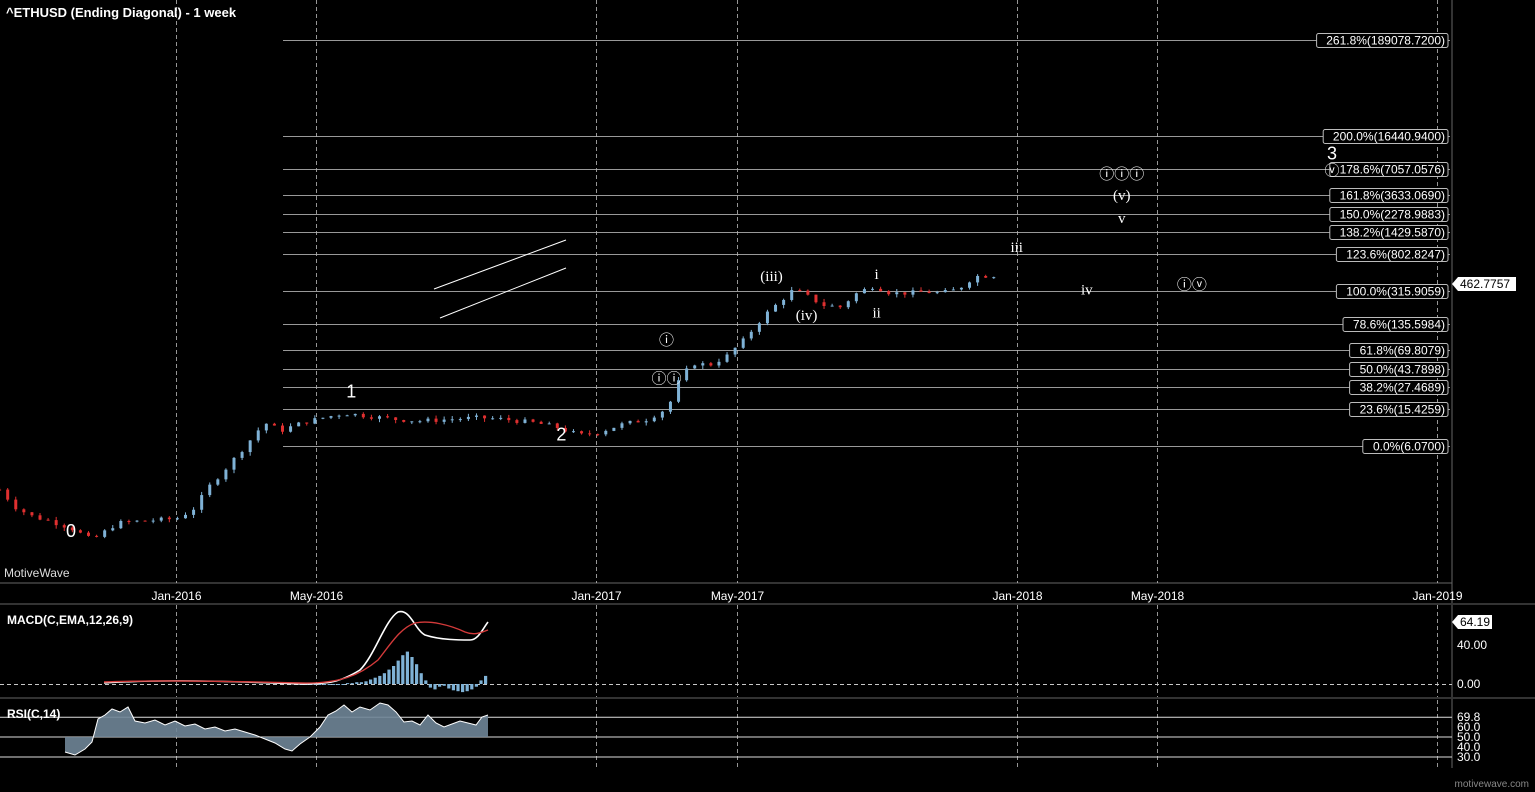  Describe the element at coordinates (1121, 174) in the screenshot. I see `wave-label: ⓘⓘⓘ` at that location.